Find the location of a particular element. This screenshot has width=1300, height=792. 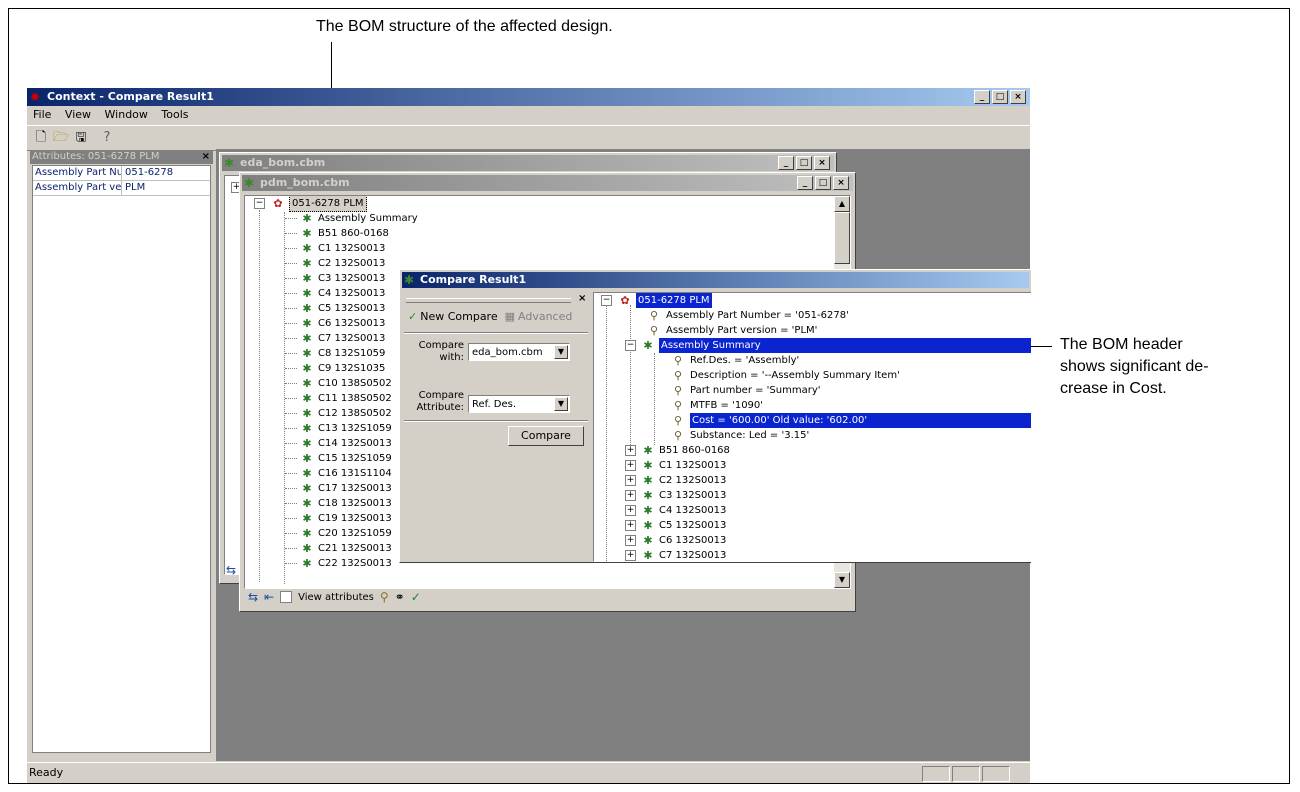

compare-tree-item-partial: + ✱ C7 132S0013 is located at coordinates (675, 554).